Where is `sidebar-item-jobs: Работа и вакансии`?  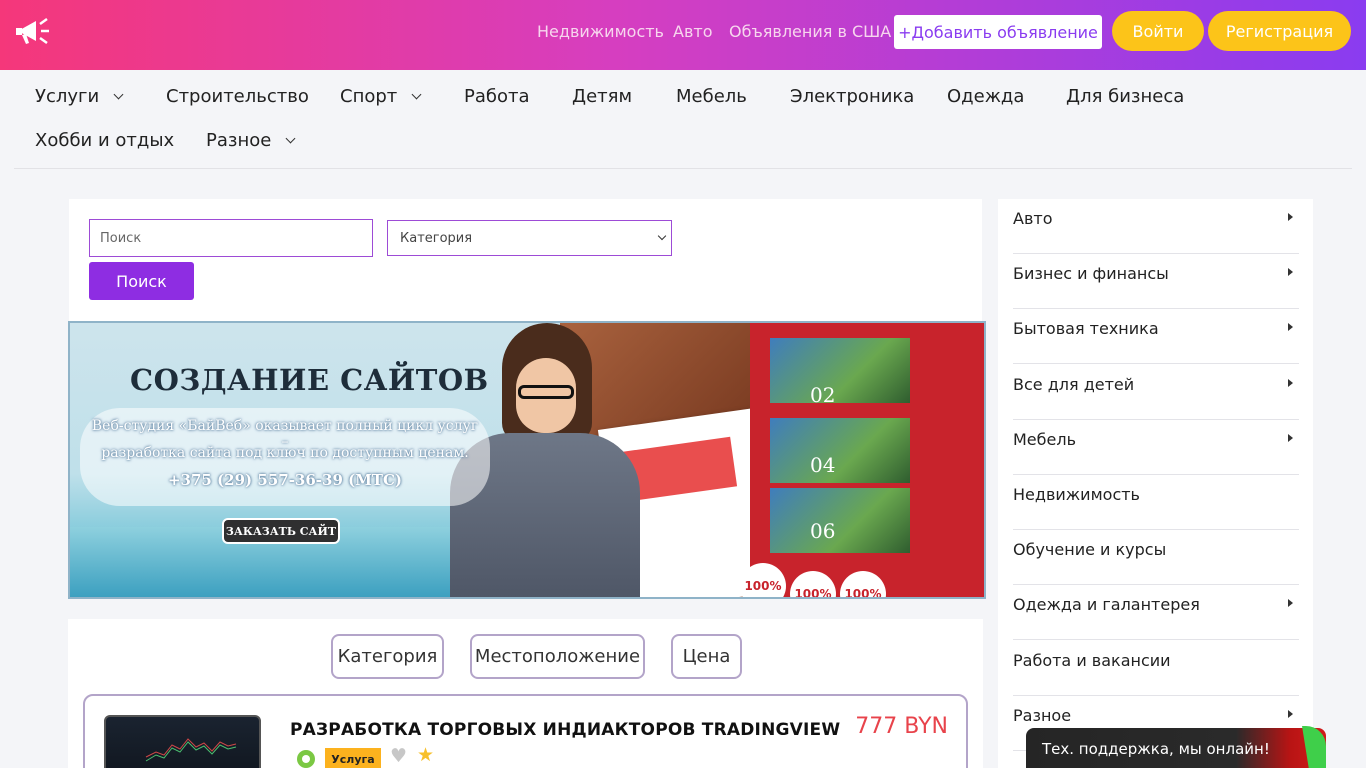 sidebar-item-jobs: Работа и вакансии is located at coordinates (1156, 668).